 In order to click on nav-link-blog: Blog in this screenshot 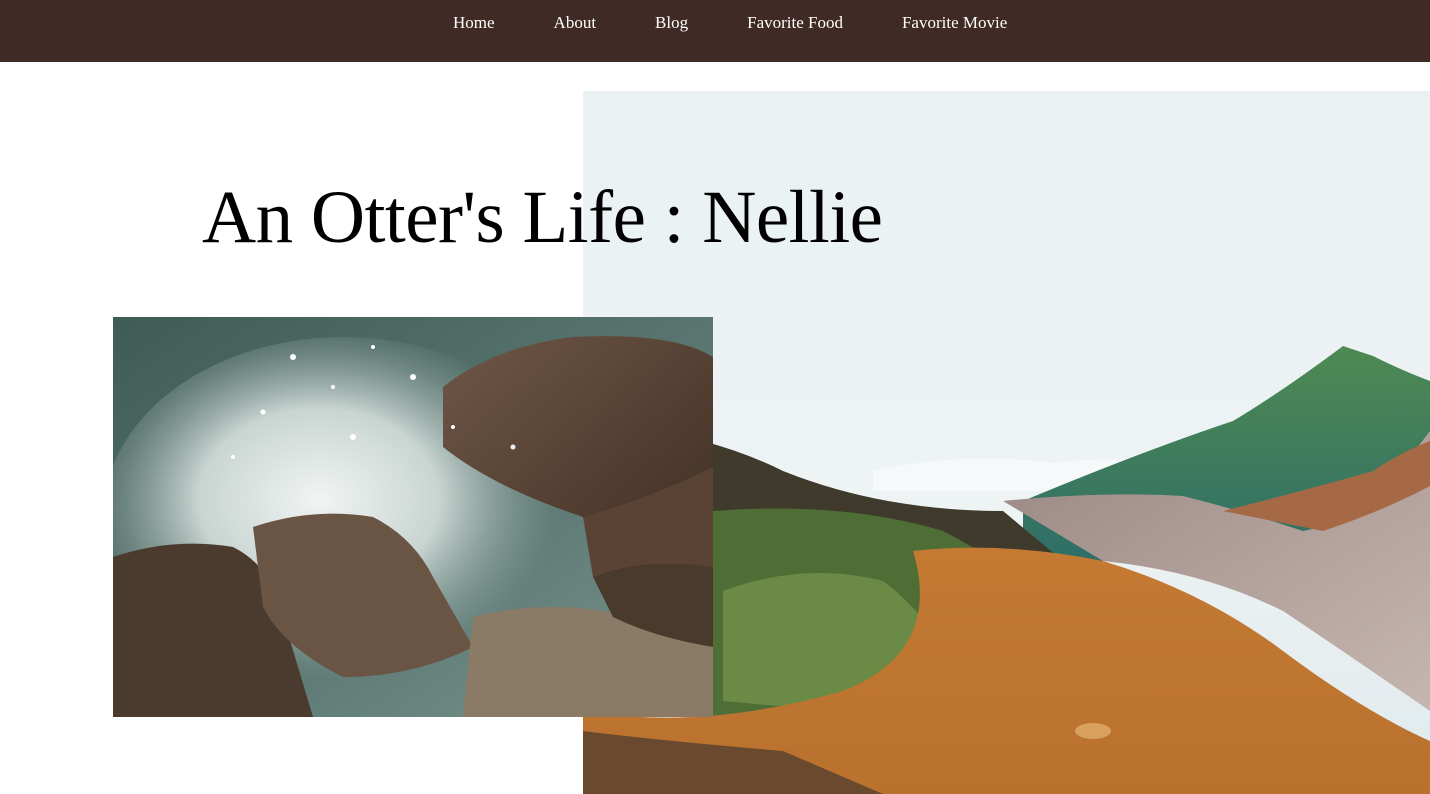, I will do `click(671, 23)`.